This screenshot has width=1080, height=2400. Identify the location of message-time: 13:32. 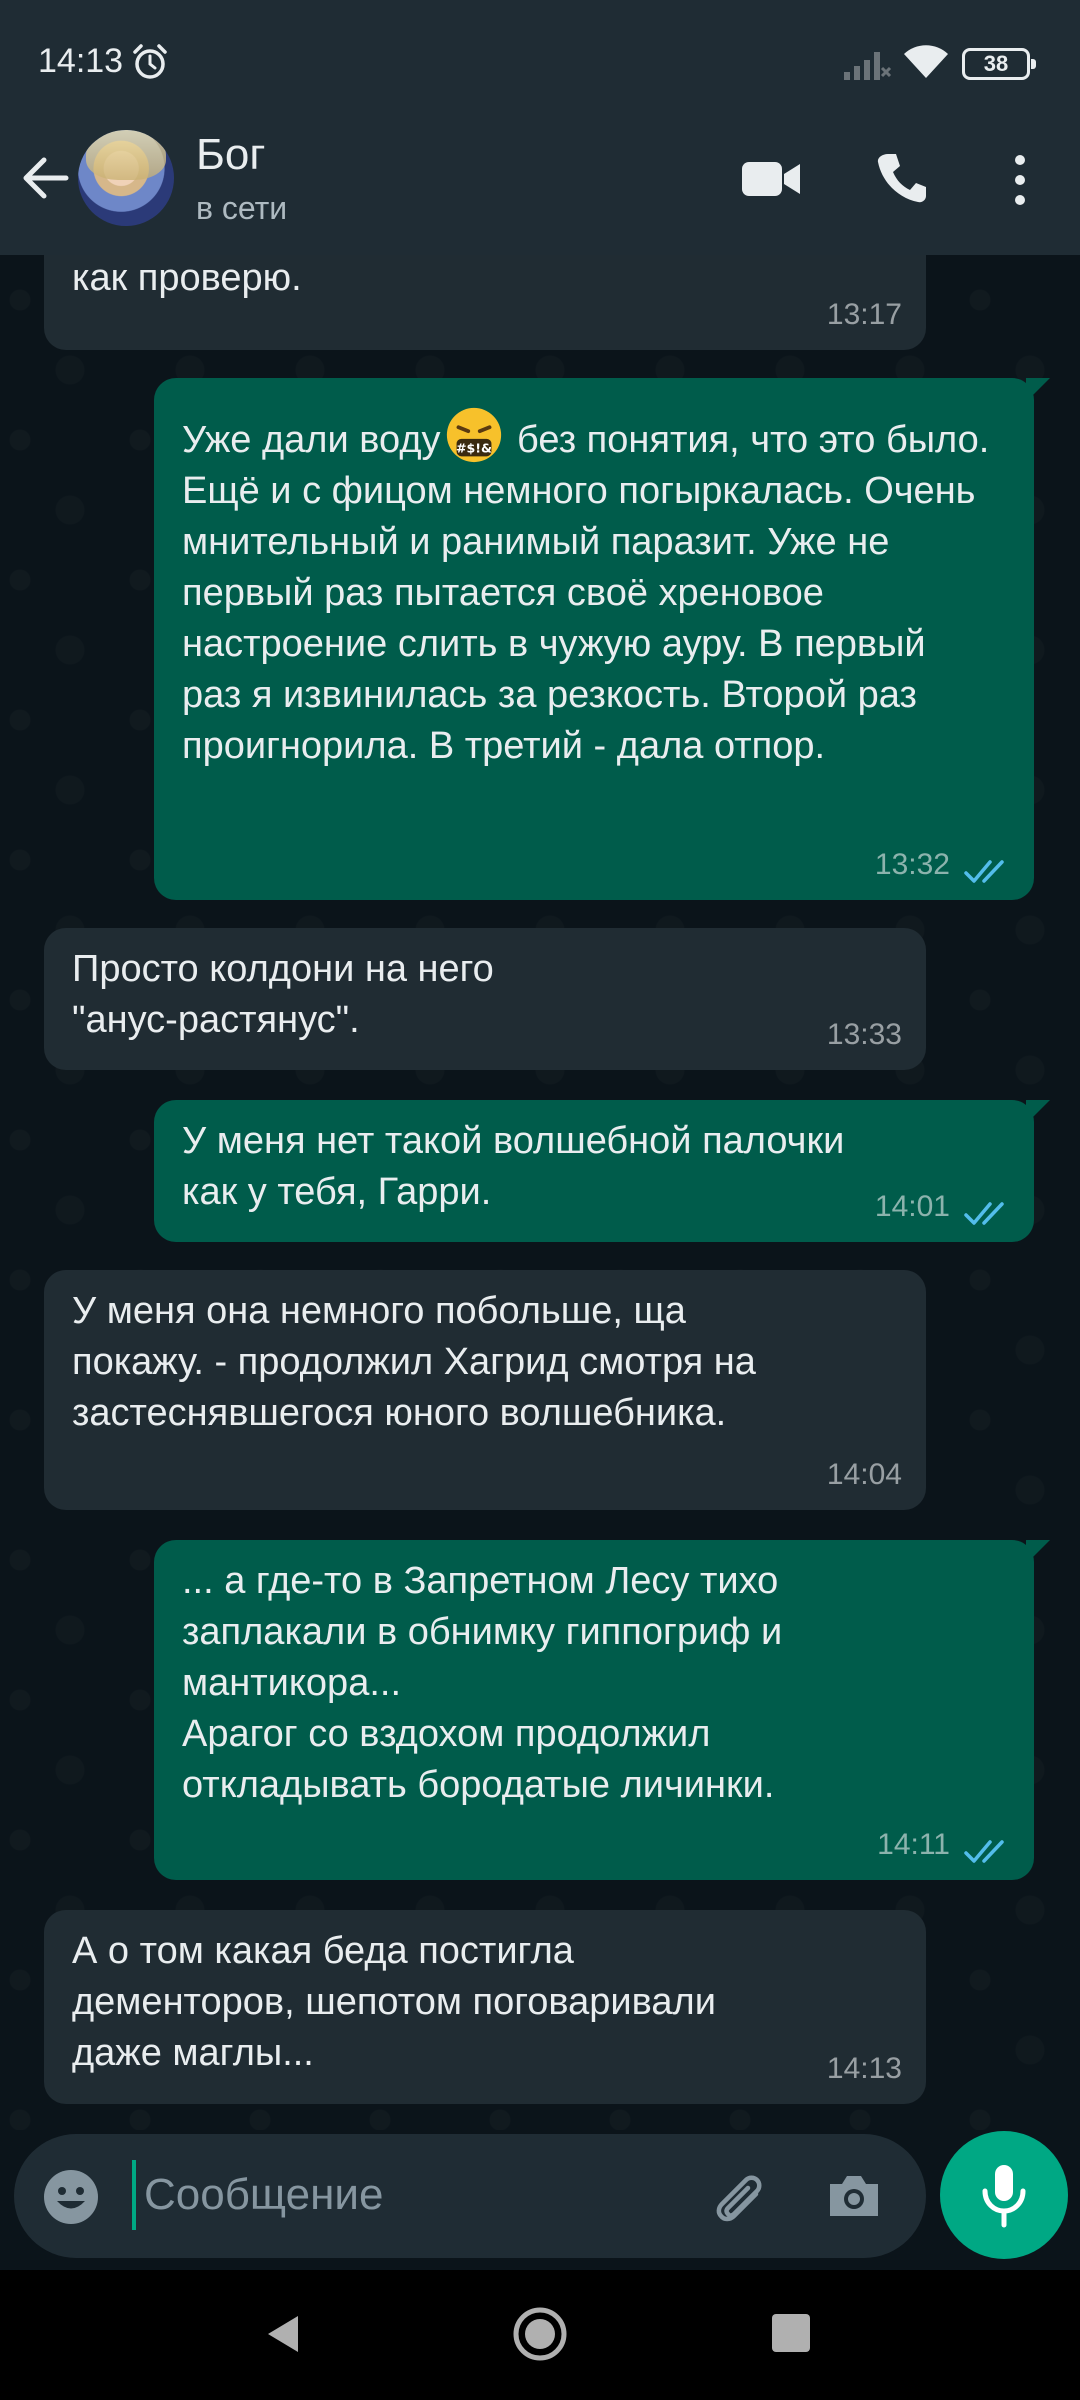
(912, 864).